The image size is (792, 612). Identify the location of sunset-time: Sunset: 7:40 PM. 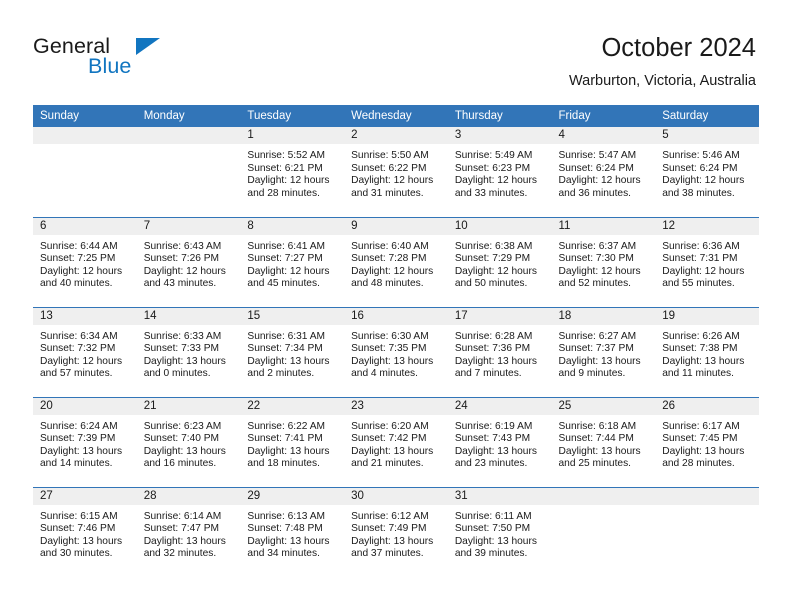
(181, 439).